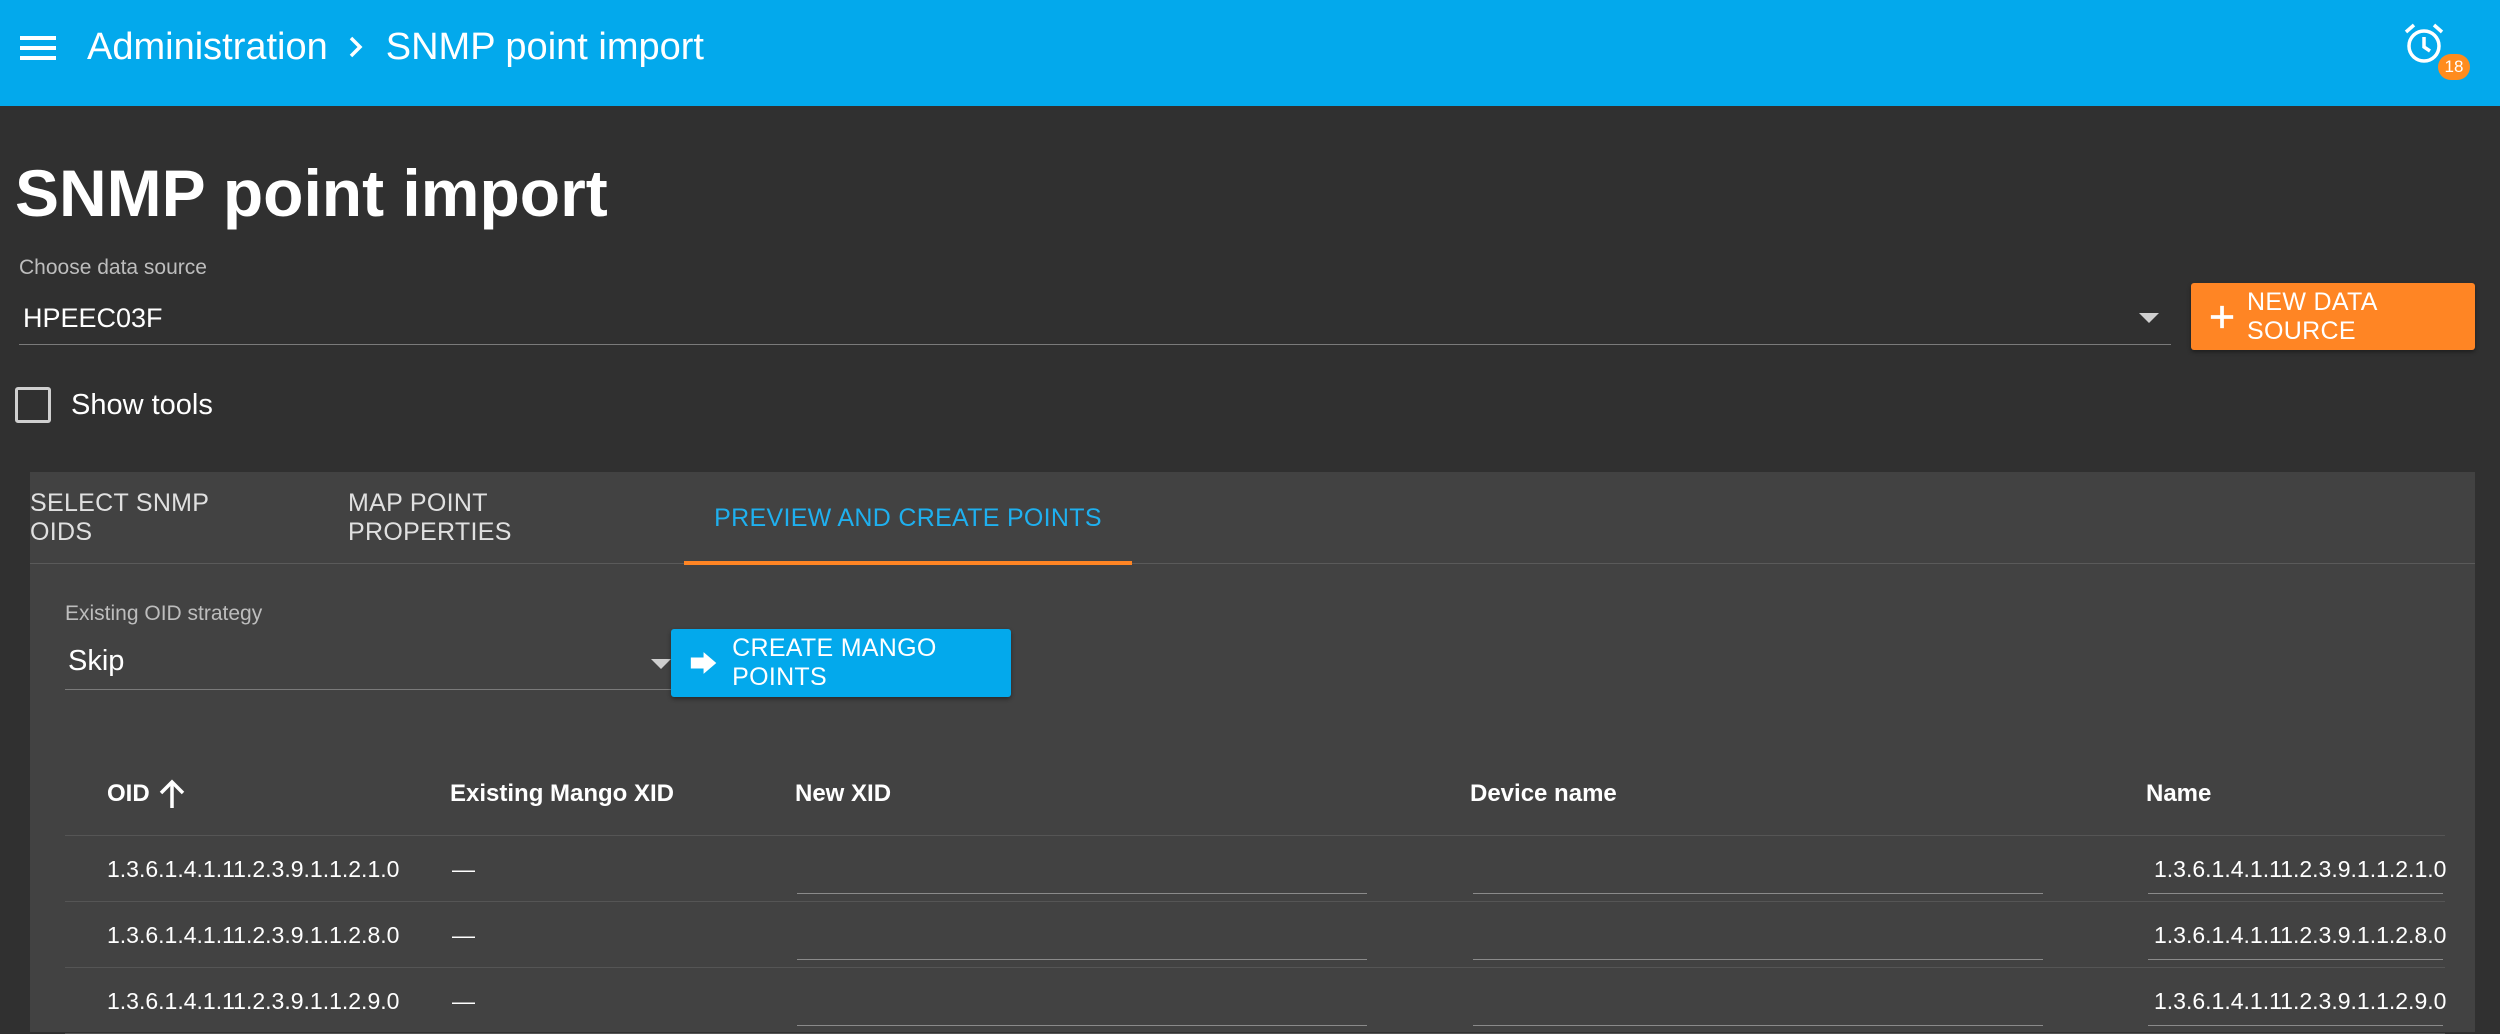 Image resolution: width=2500 pixels, height=1034 pixels. I want to click on cell-oid: 1.3.6.1.4.1.11.2.3.9.1.1.2.1.0, so click(253, 868).